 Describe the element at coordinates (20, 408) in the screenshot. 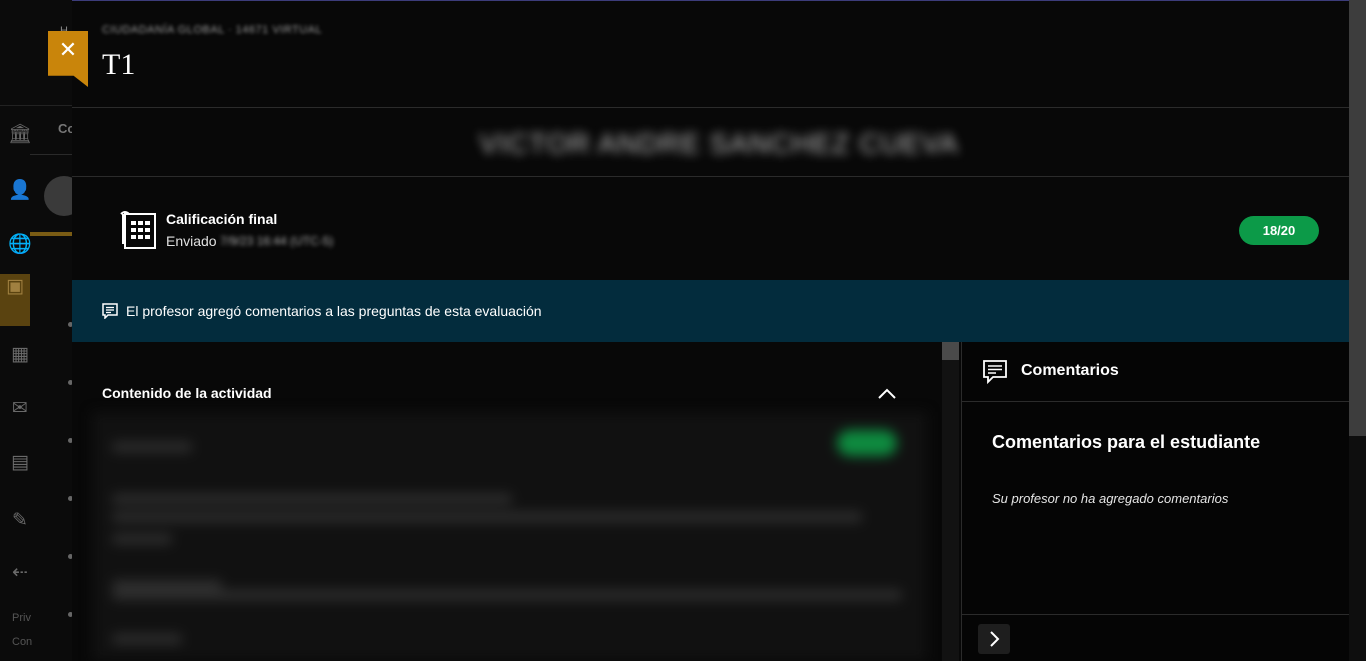

I see `messages-icon: ✉` at that location.